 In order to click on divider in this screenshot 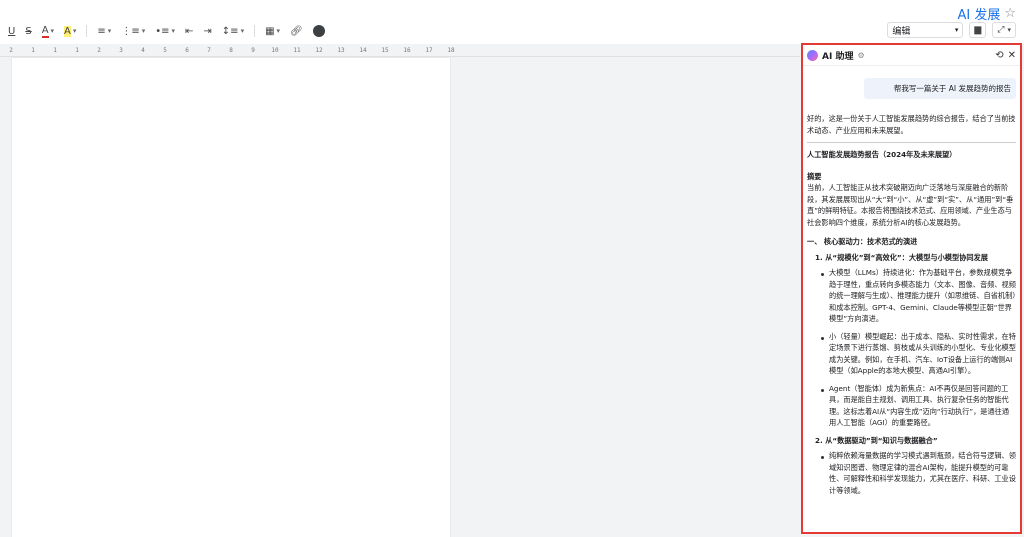, I will do `click(911, 143)`.